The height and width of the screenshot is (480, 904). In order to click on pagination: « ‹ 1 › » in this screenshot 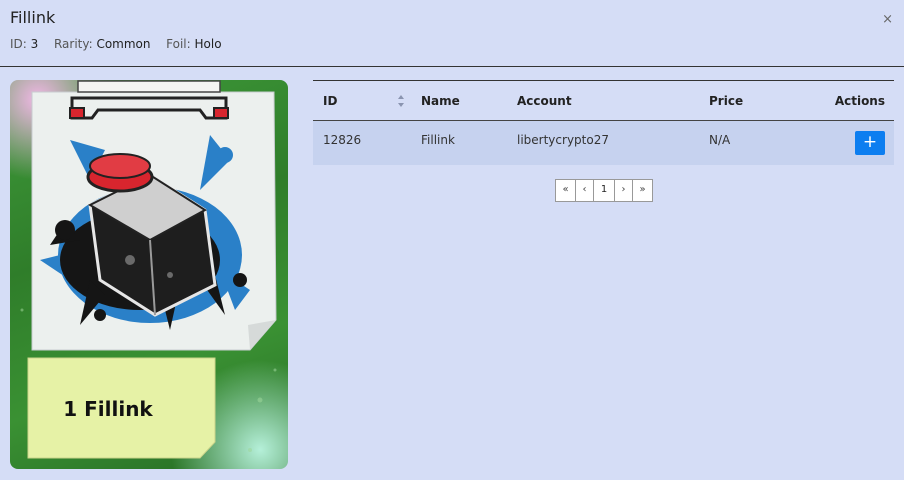, I will do `click(604, 190)`.